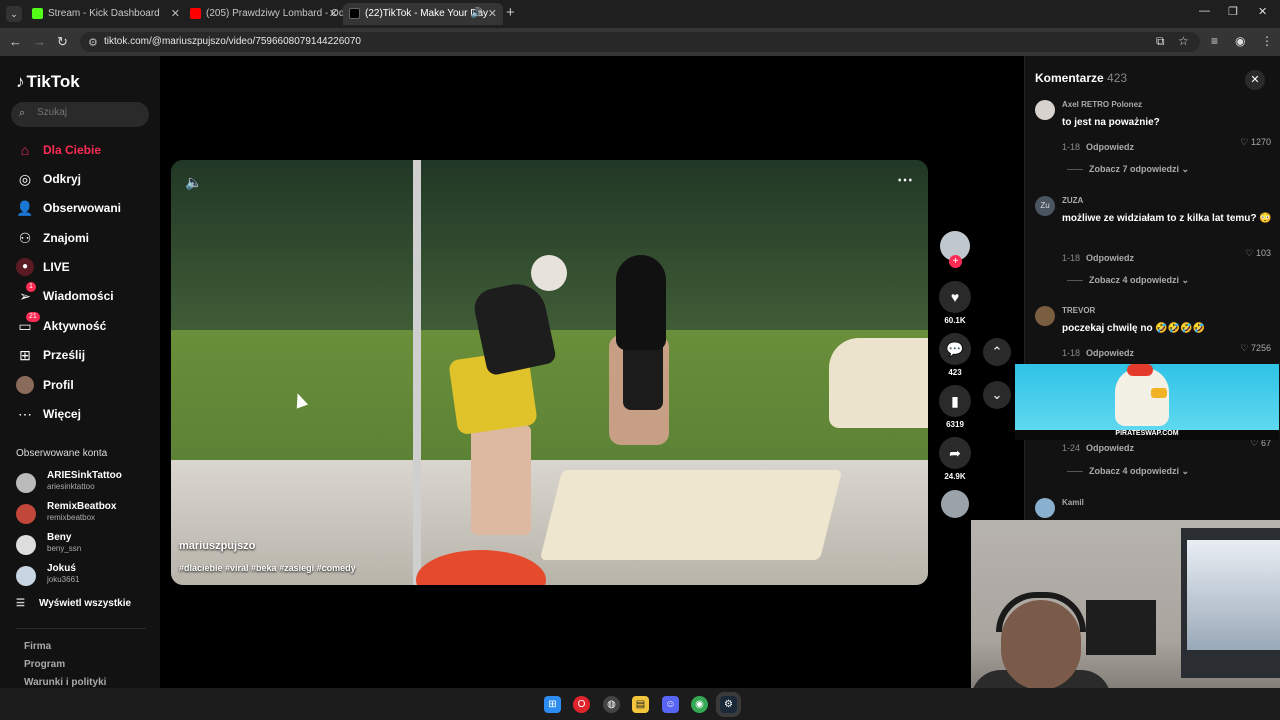 The height and width of the screenshot is (720, 1280). Describe the element at coordinates (37, 646) in the screenshot. I see `footer-link-firma: Firma` at that location.